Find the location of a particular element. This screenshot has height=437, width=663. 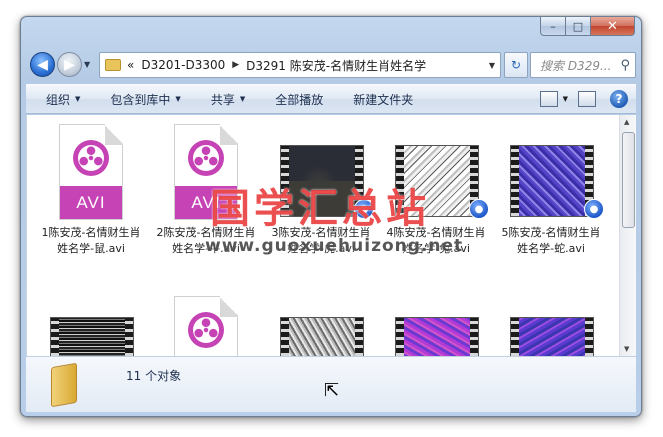

file-item: ● 5陈安茂-名情财生肖姓名学-蛇.avi is located at coordinates (551, 195).